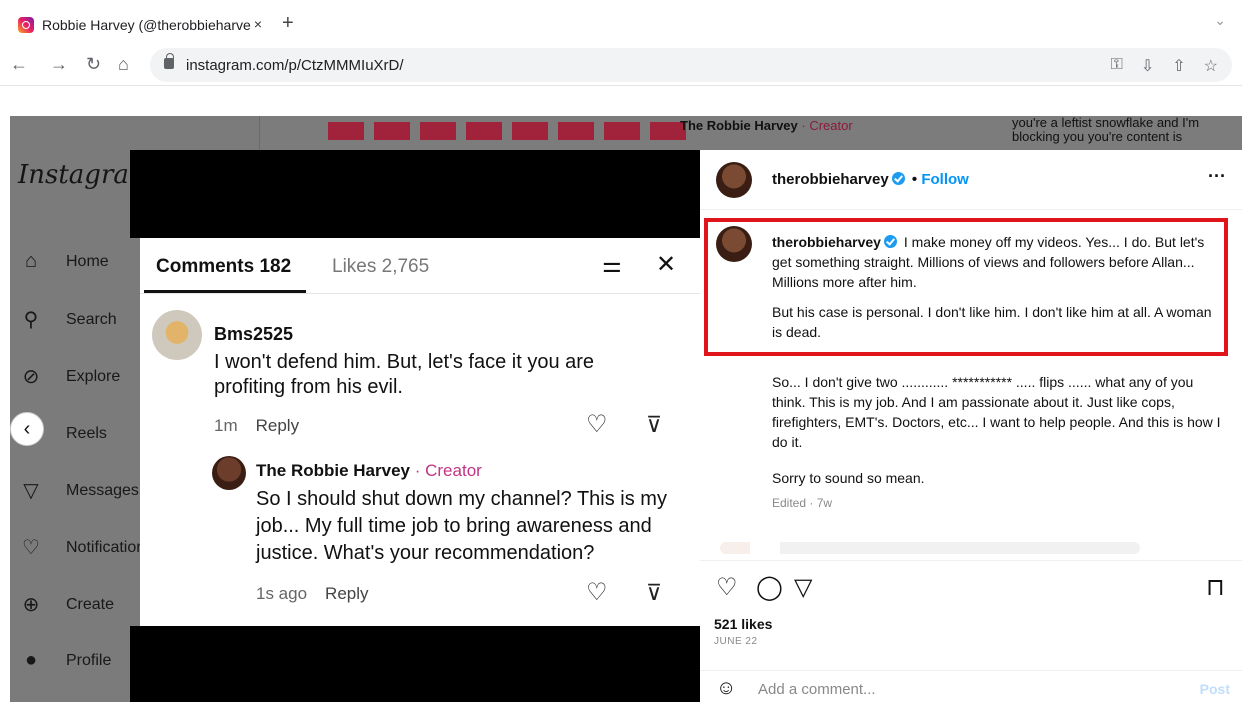  Describe the element at coordinates (295, 65) in the screenshot. I see `url-text: instagram.com/p/CtzMMMIuXrD/` at that location.